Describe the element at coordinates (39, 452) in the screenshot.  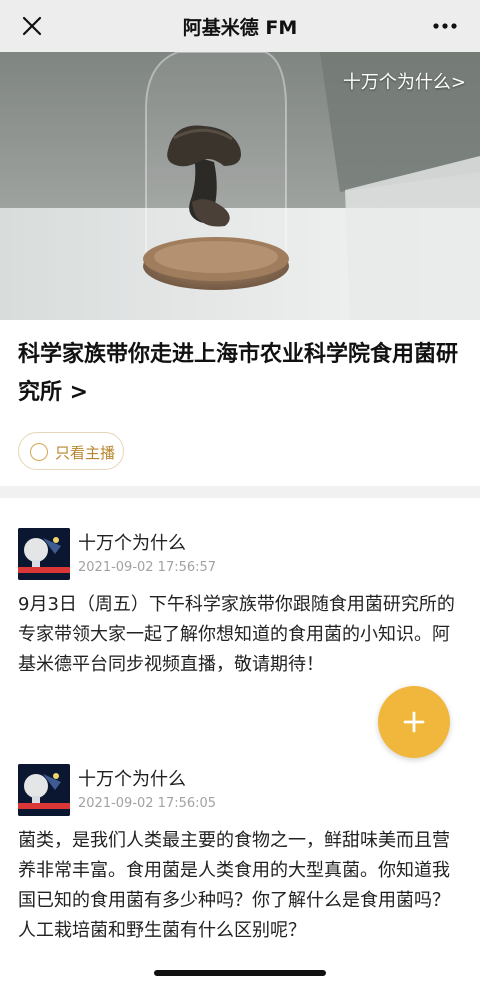
I see `radio-icon` at that location.